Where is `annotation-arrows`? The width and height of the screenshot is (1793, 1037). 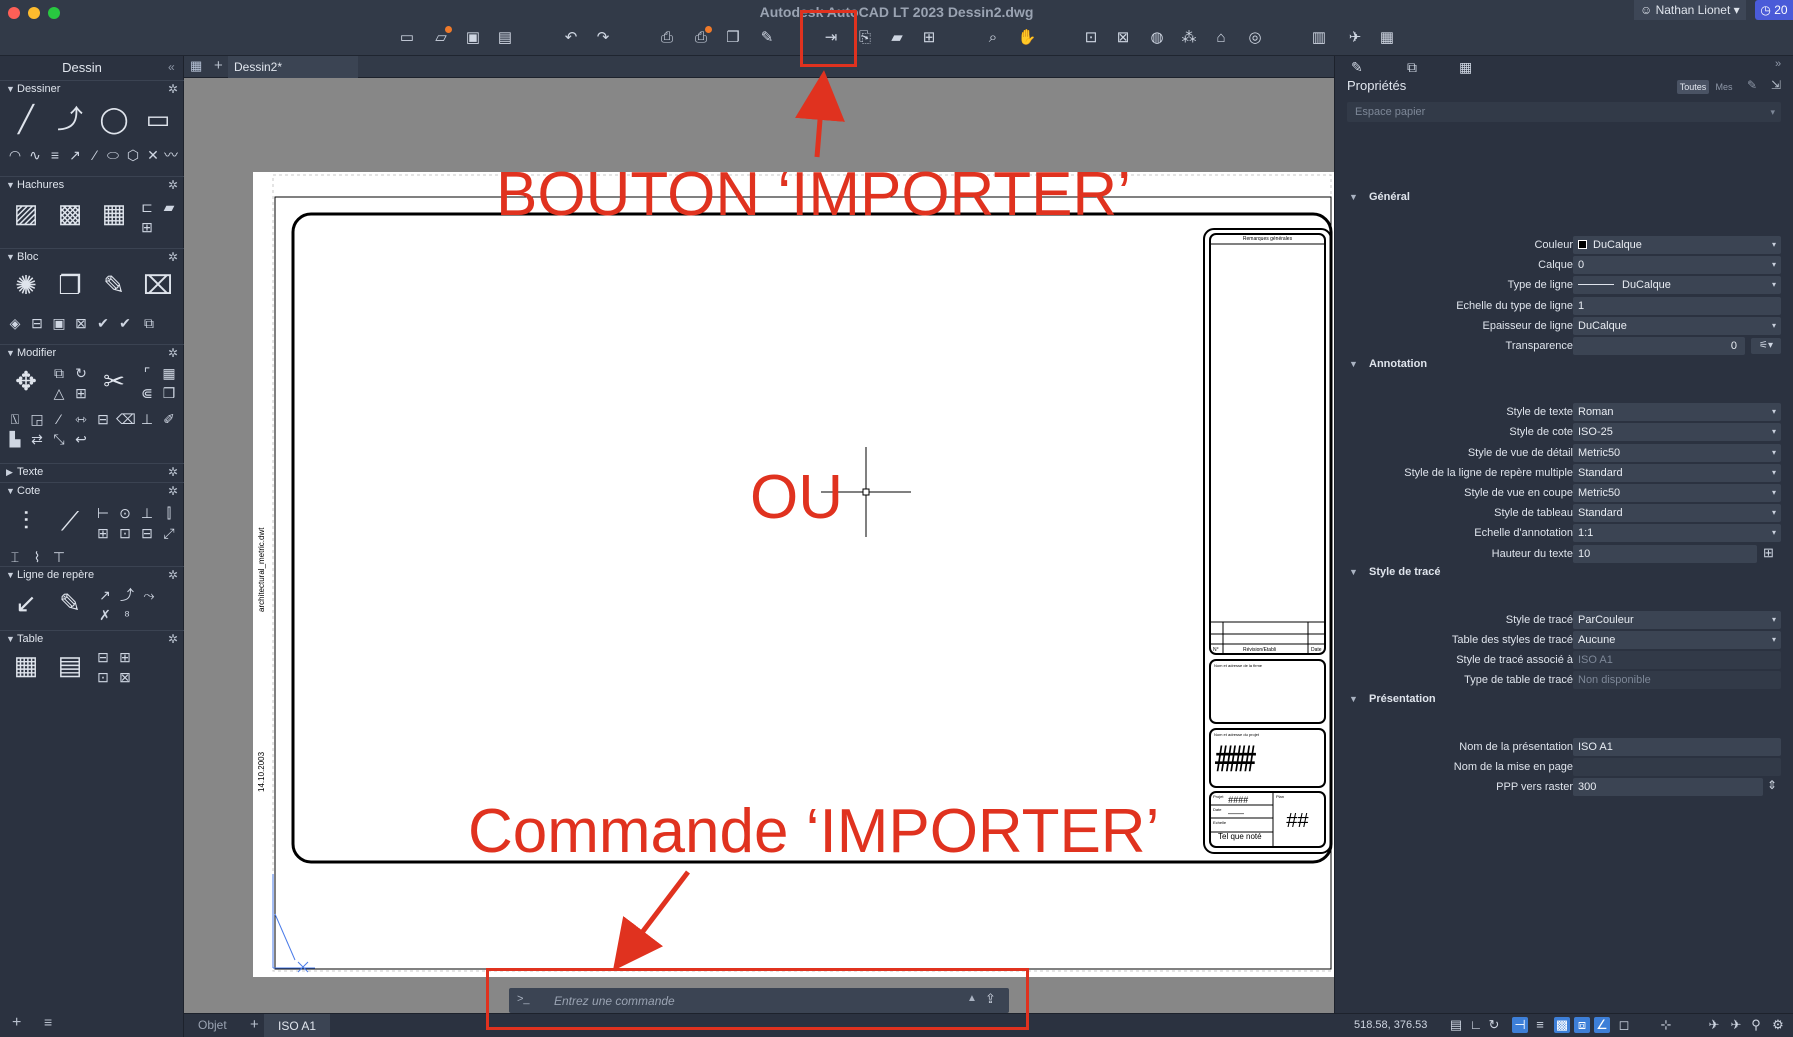
annotation-arrows is located at coordinates (728, 520).